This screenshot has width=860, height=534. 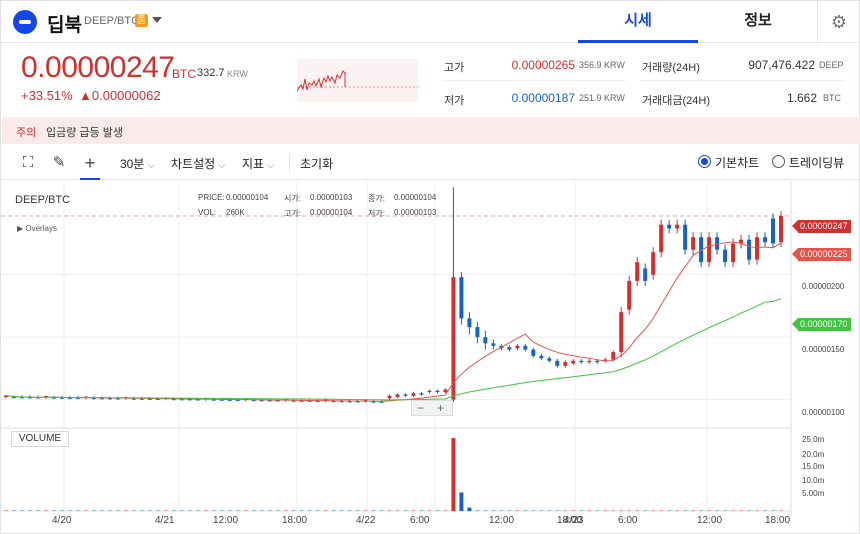 What do you see at coordinates (839, 22) in the screenshot?
I see `gear-icon: ⚙` at bounding box center [839, 22].